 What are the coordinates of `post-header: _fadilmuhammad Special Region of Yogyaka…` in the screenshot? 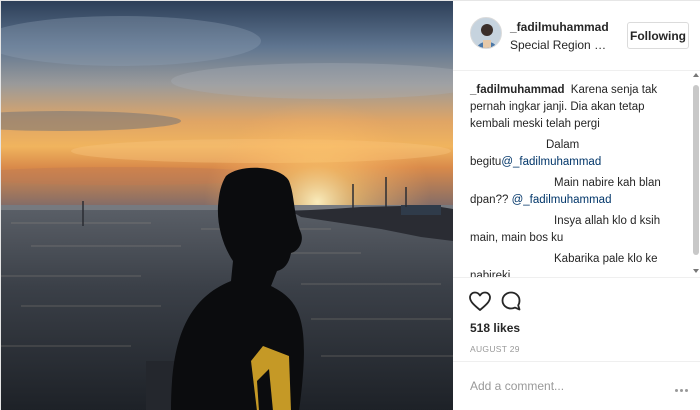 It's located at (576, 36).